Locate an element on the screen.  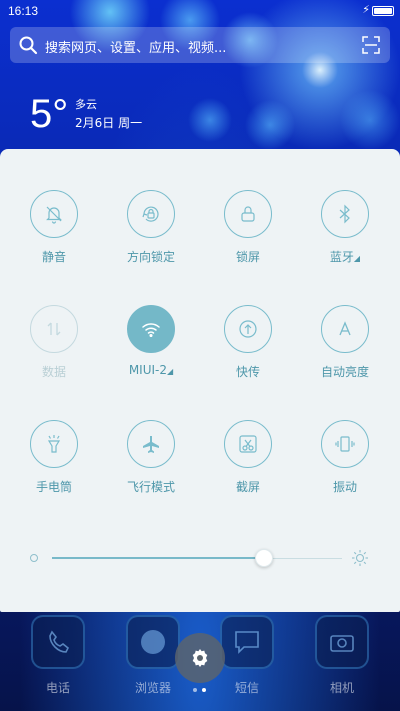
toggle-label: MIUI-2◢ is located at coordinates (151, 370).